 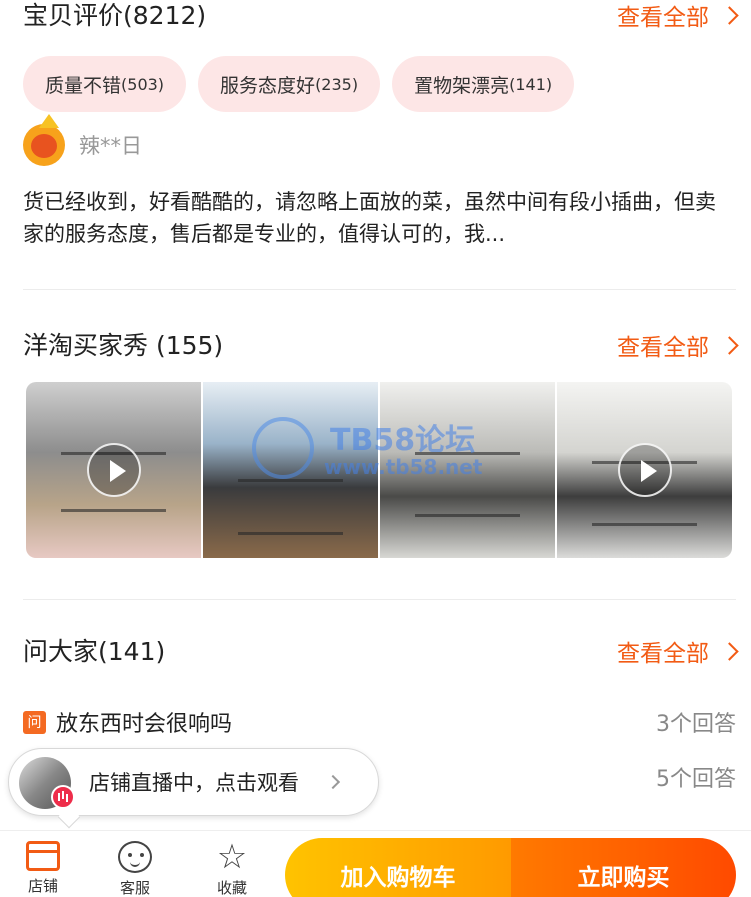 What do you see at coordinates (34, 722) in the screenshot?
I see `ask-icon: 问` at bounding box center [34, 722].